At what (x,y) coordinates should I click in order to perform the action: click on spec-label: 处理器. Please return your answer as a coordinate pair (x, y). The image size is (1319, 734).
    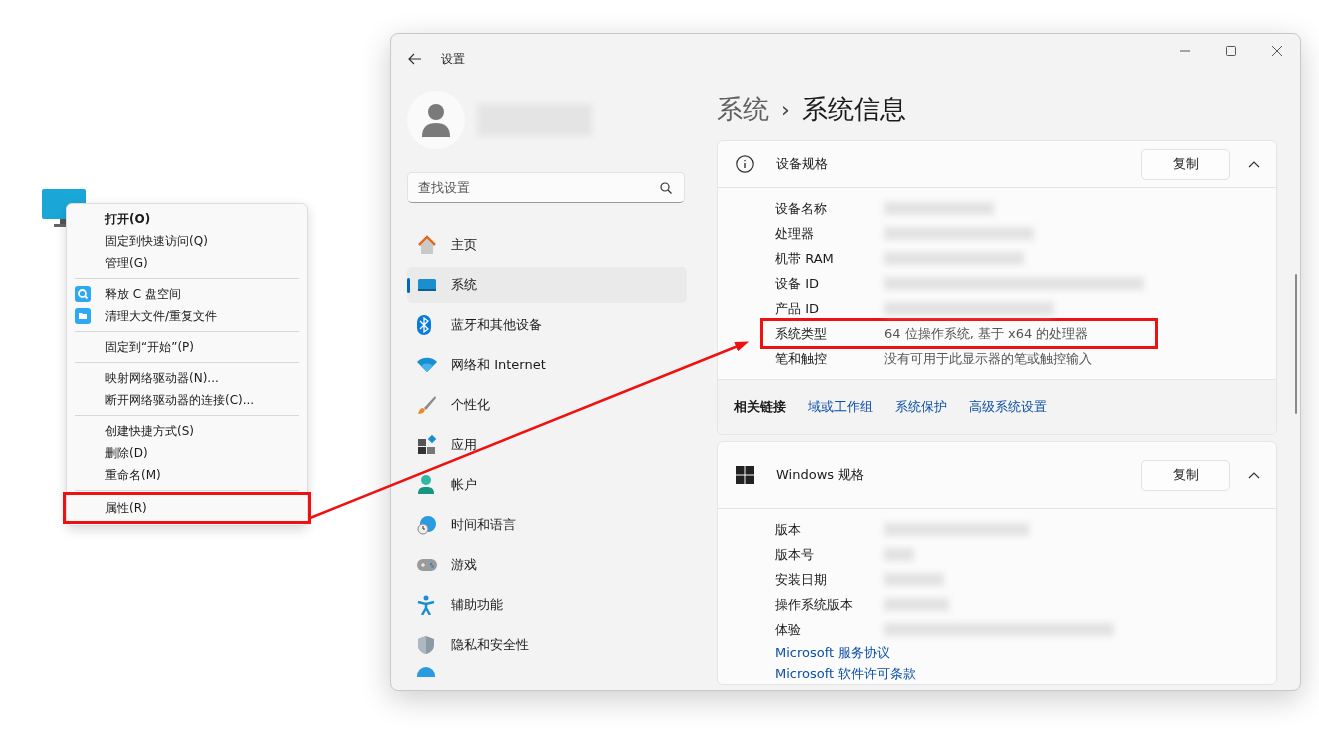
    Looking at the image, I should click on (795, 233).